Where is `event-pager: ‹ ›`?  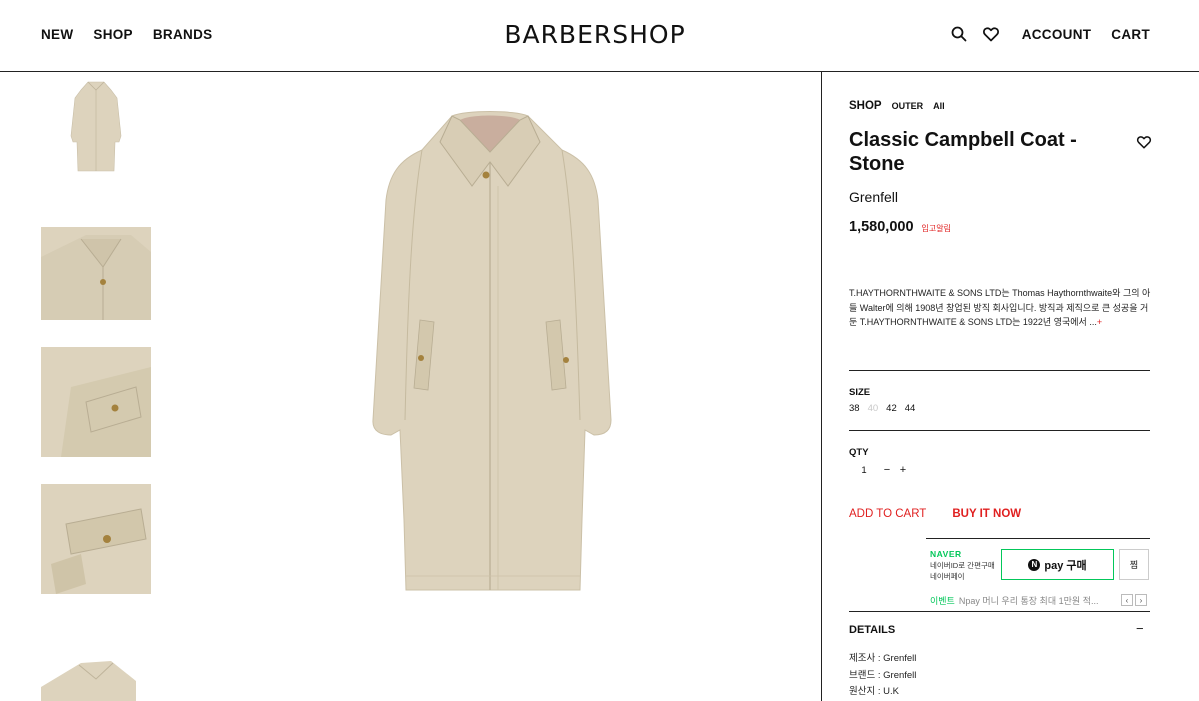 event-pager: ‹ › is located at coordinates (1134, 600).